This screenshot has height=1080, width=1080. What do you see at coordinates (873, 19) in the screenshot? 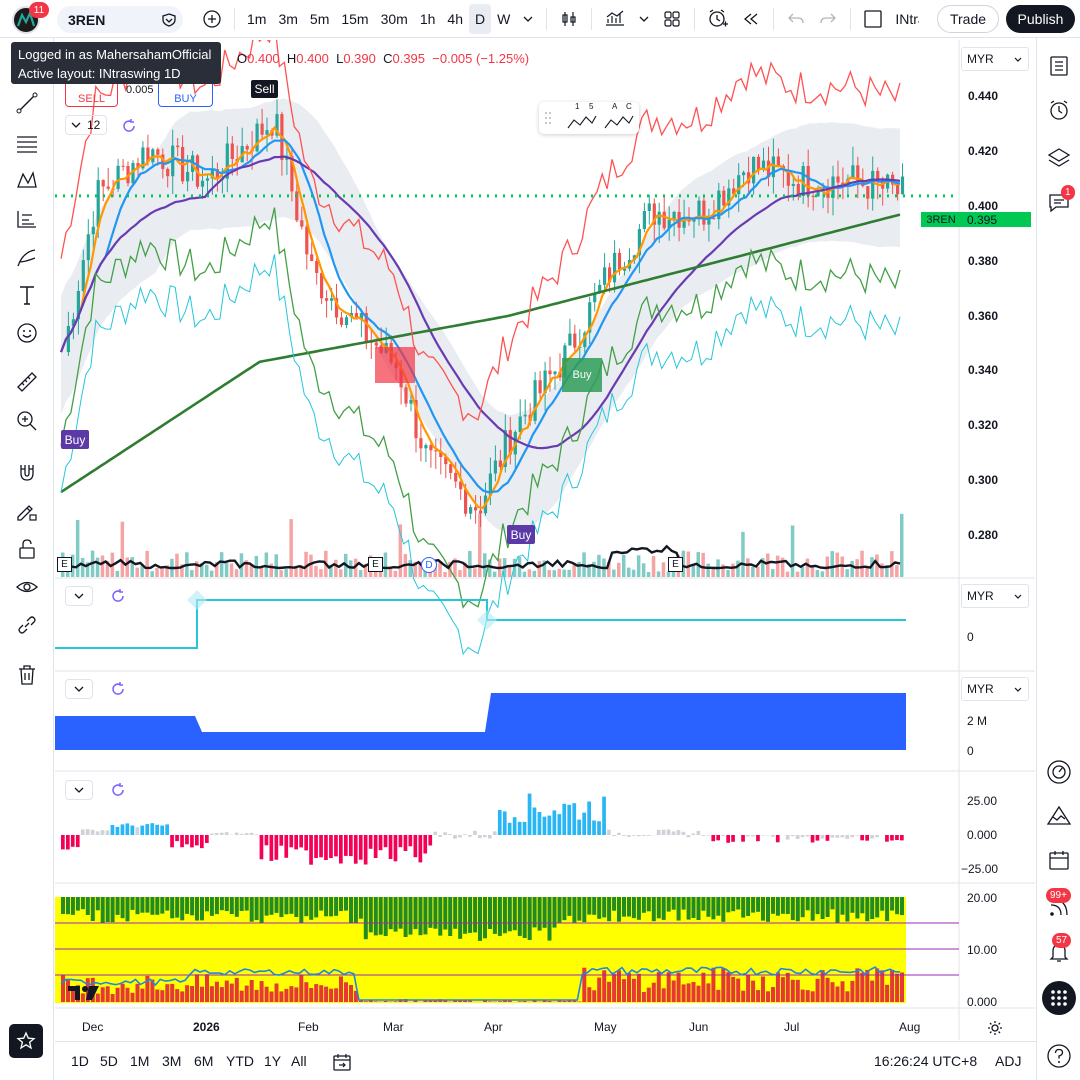
I see `layout-select-checkbox` at bounding box center [873, 19].